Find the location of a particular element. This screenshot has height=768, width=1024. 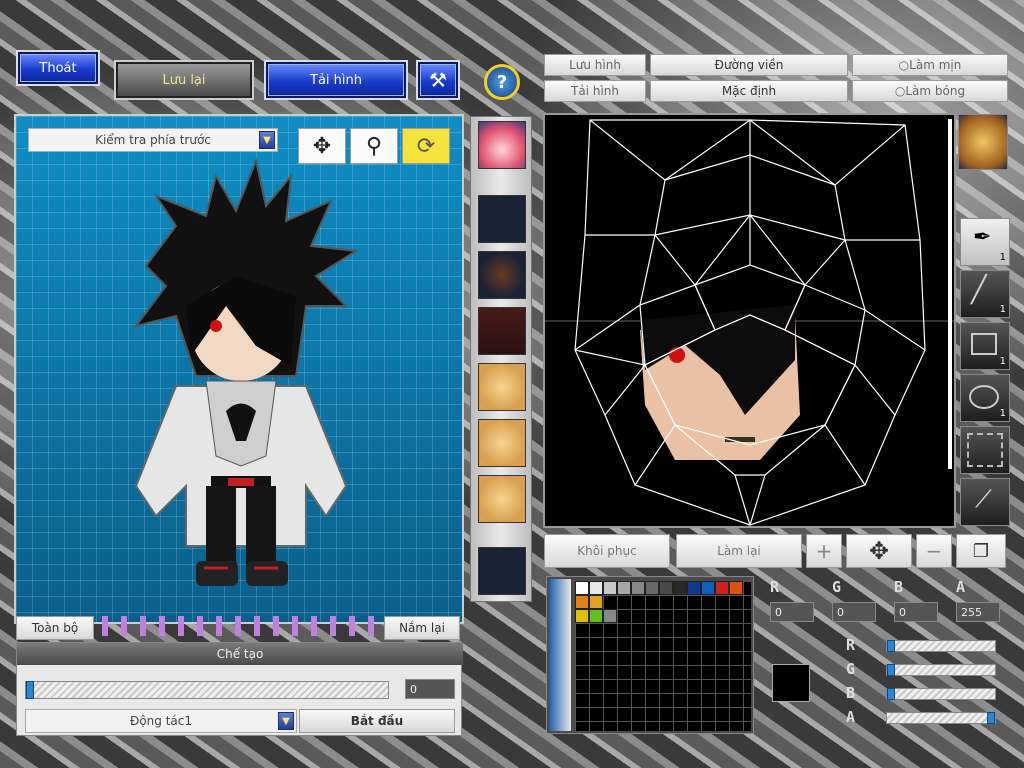

red-slider is located at coordinates (941, 646).